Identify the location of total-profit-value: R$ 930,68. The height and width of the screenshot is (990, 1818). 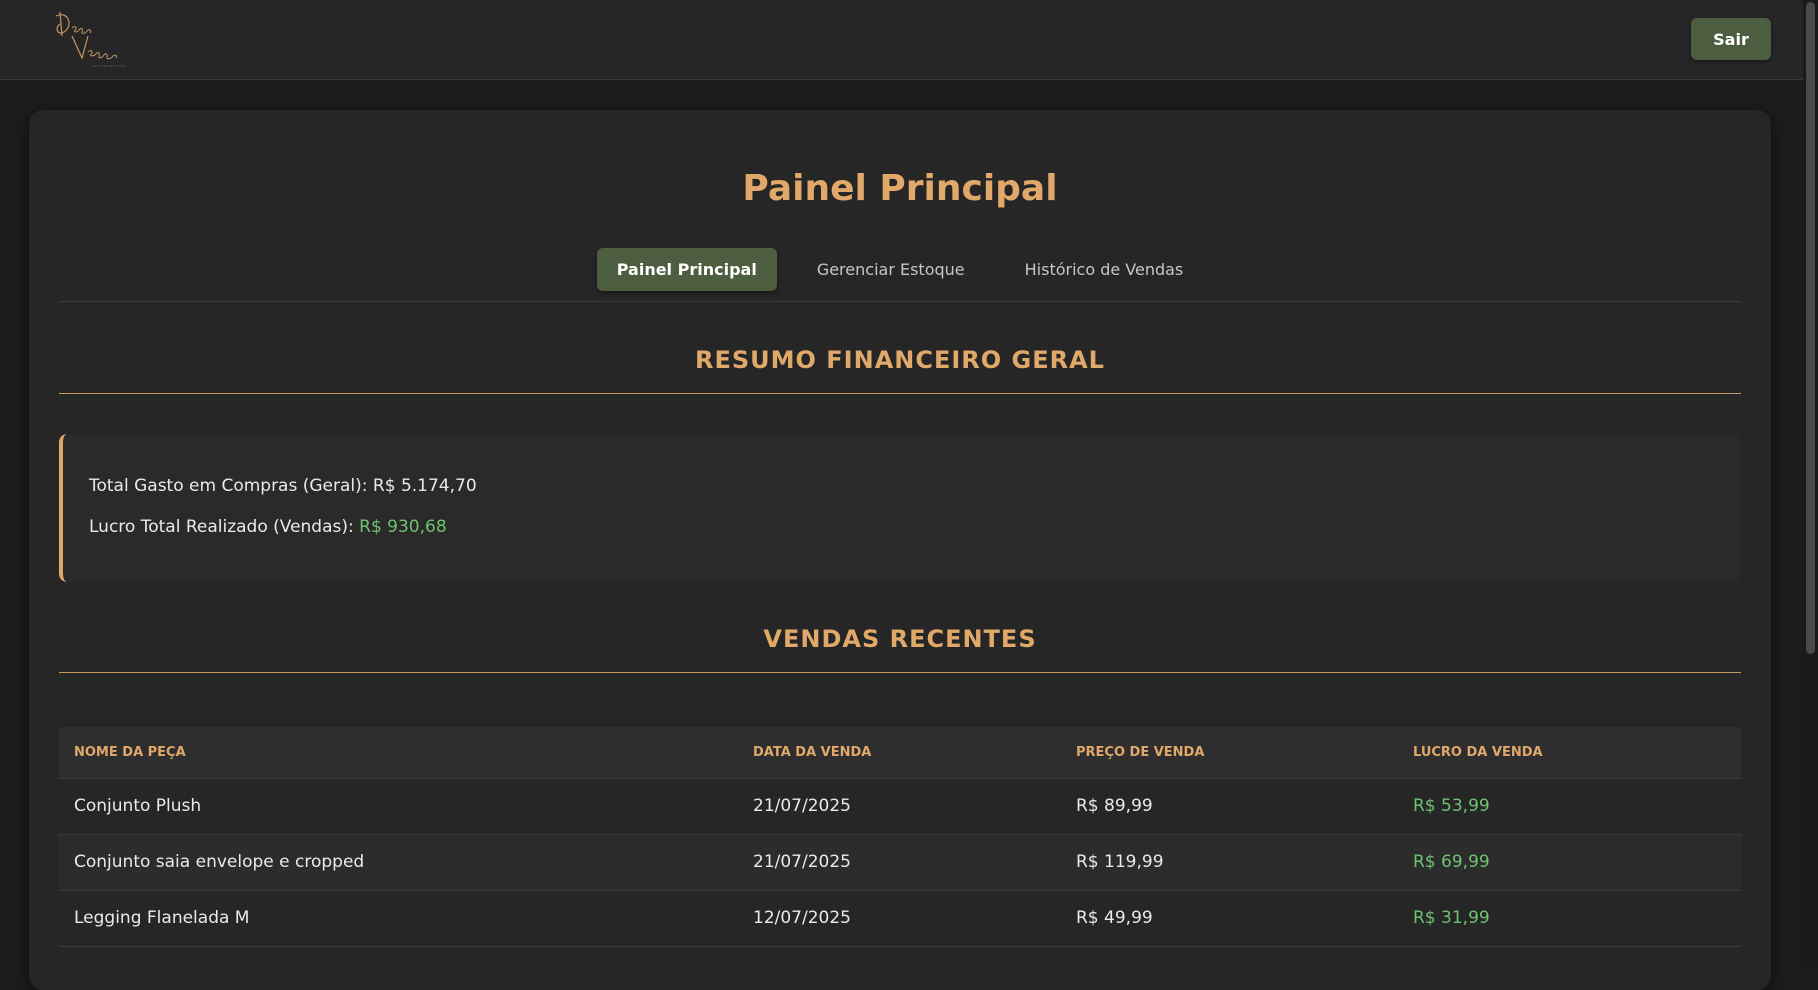
(403, 527).